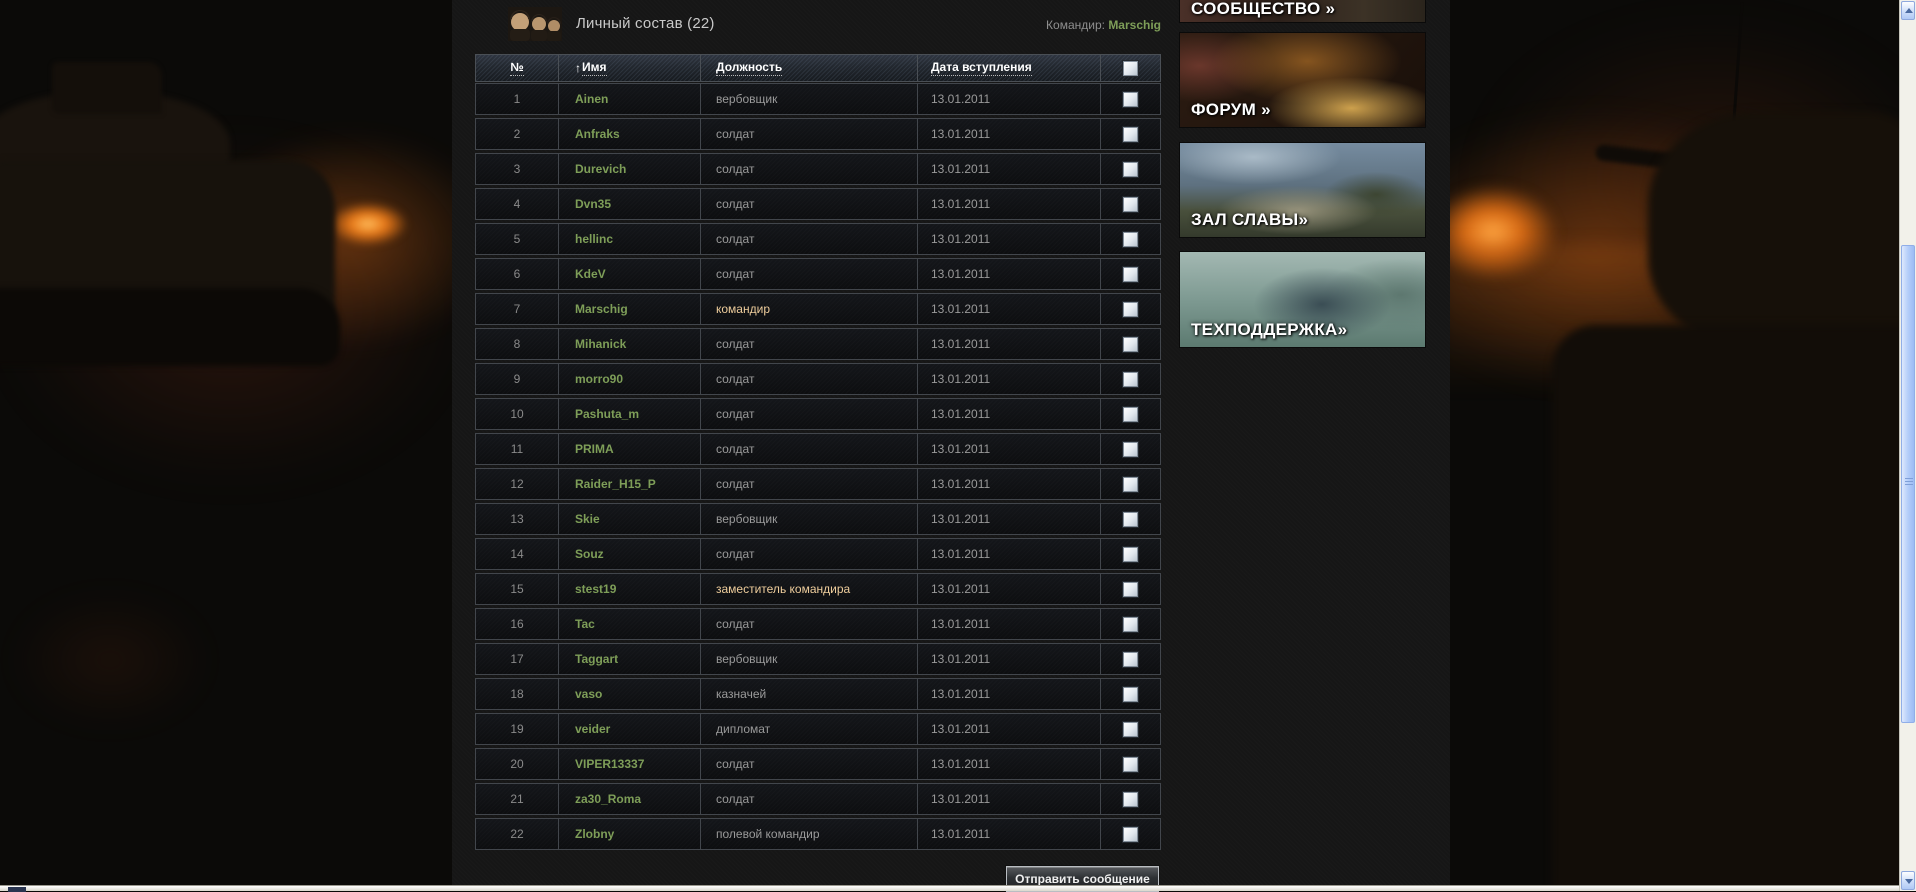 This screenshot has width=1916, height=892. What do you see at coordinates (1009, 68) in the screenshot?
I see `column-header-date: Дата вступления` at bounding box center [1009, 68].